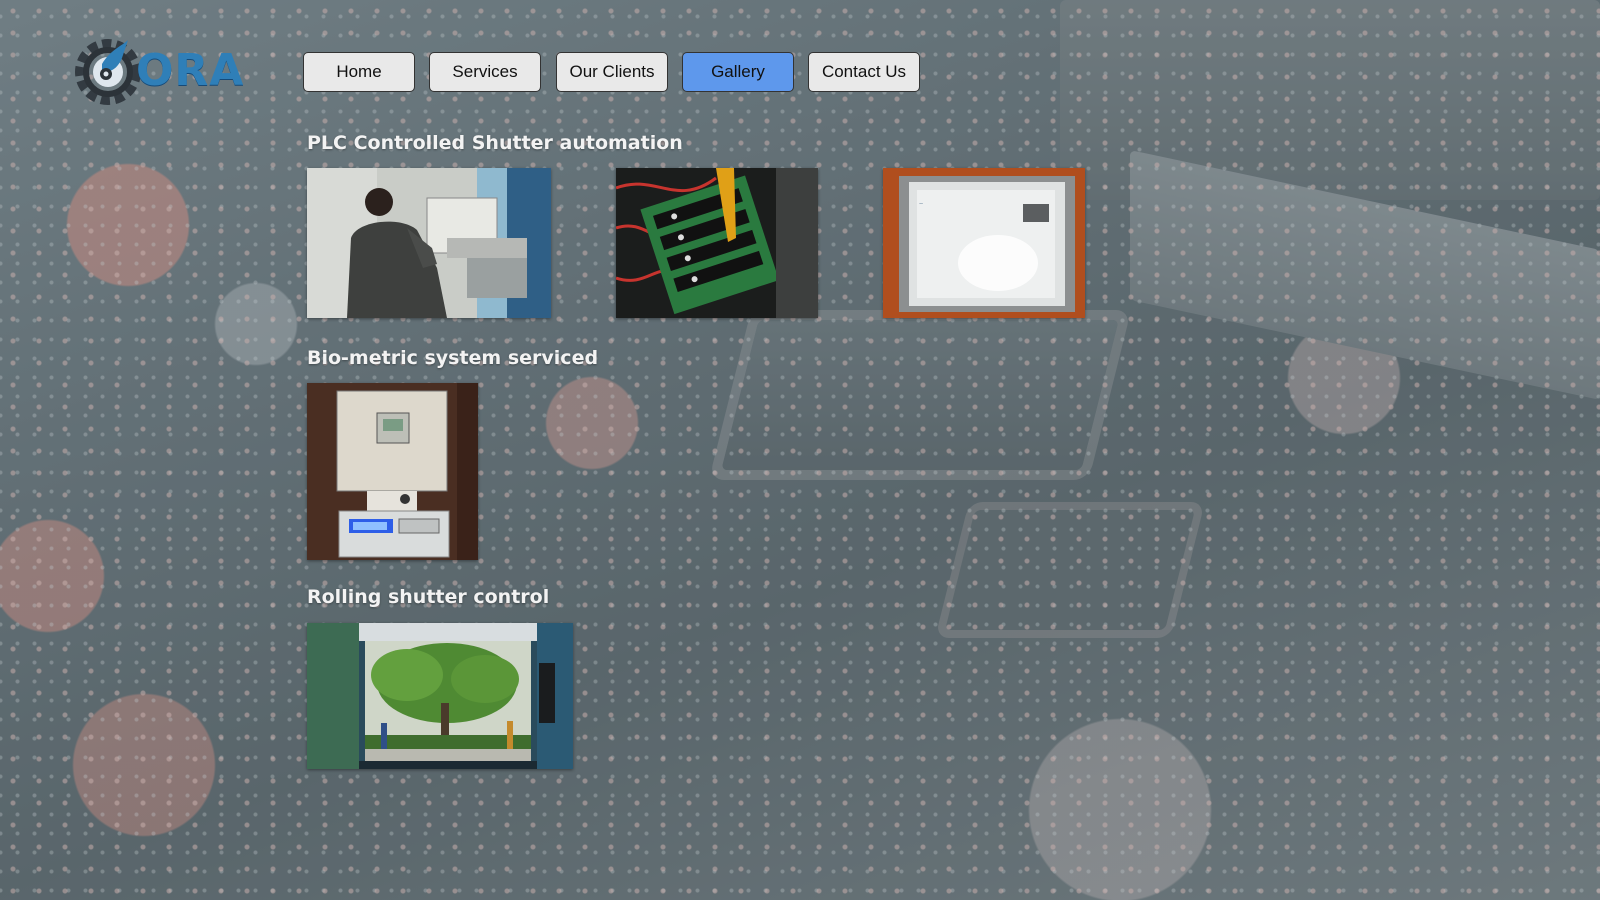  Describe the element at coordinates (428, 597) in the screenshot. I see `section-title-rolling-shutter: Rolling shutter control` at that location.